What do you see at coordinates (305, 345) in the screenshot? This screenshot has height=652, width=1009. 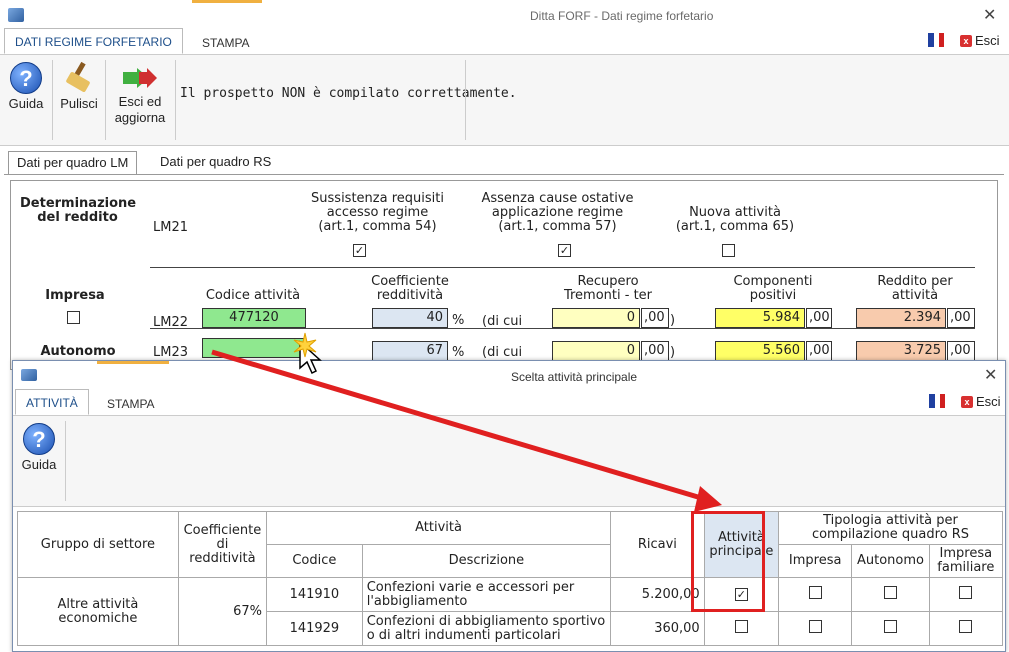 I see `click-burst-icon` at bounding box center [305, 345].